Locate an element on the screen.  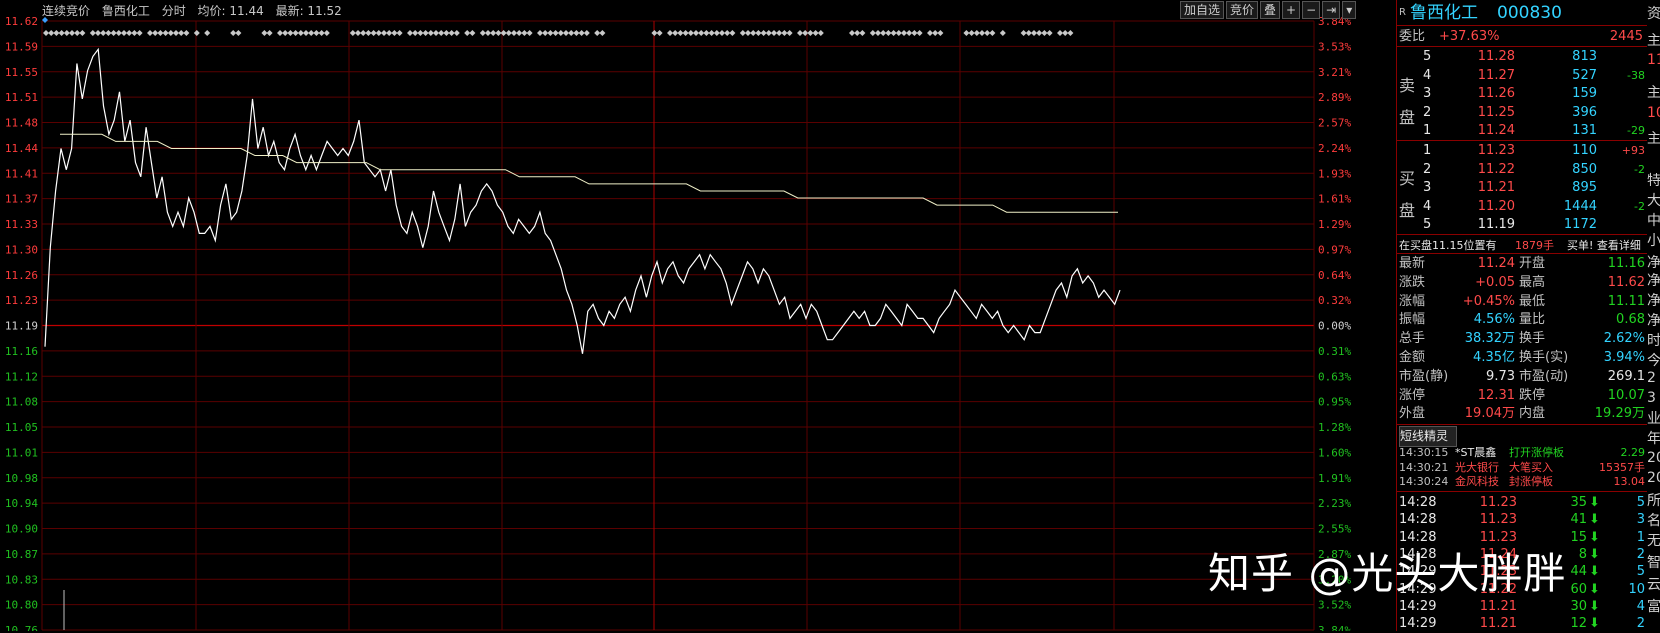
stat-label: 最高 is located at coordinates (1532, 282).